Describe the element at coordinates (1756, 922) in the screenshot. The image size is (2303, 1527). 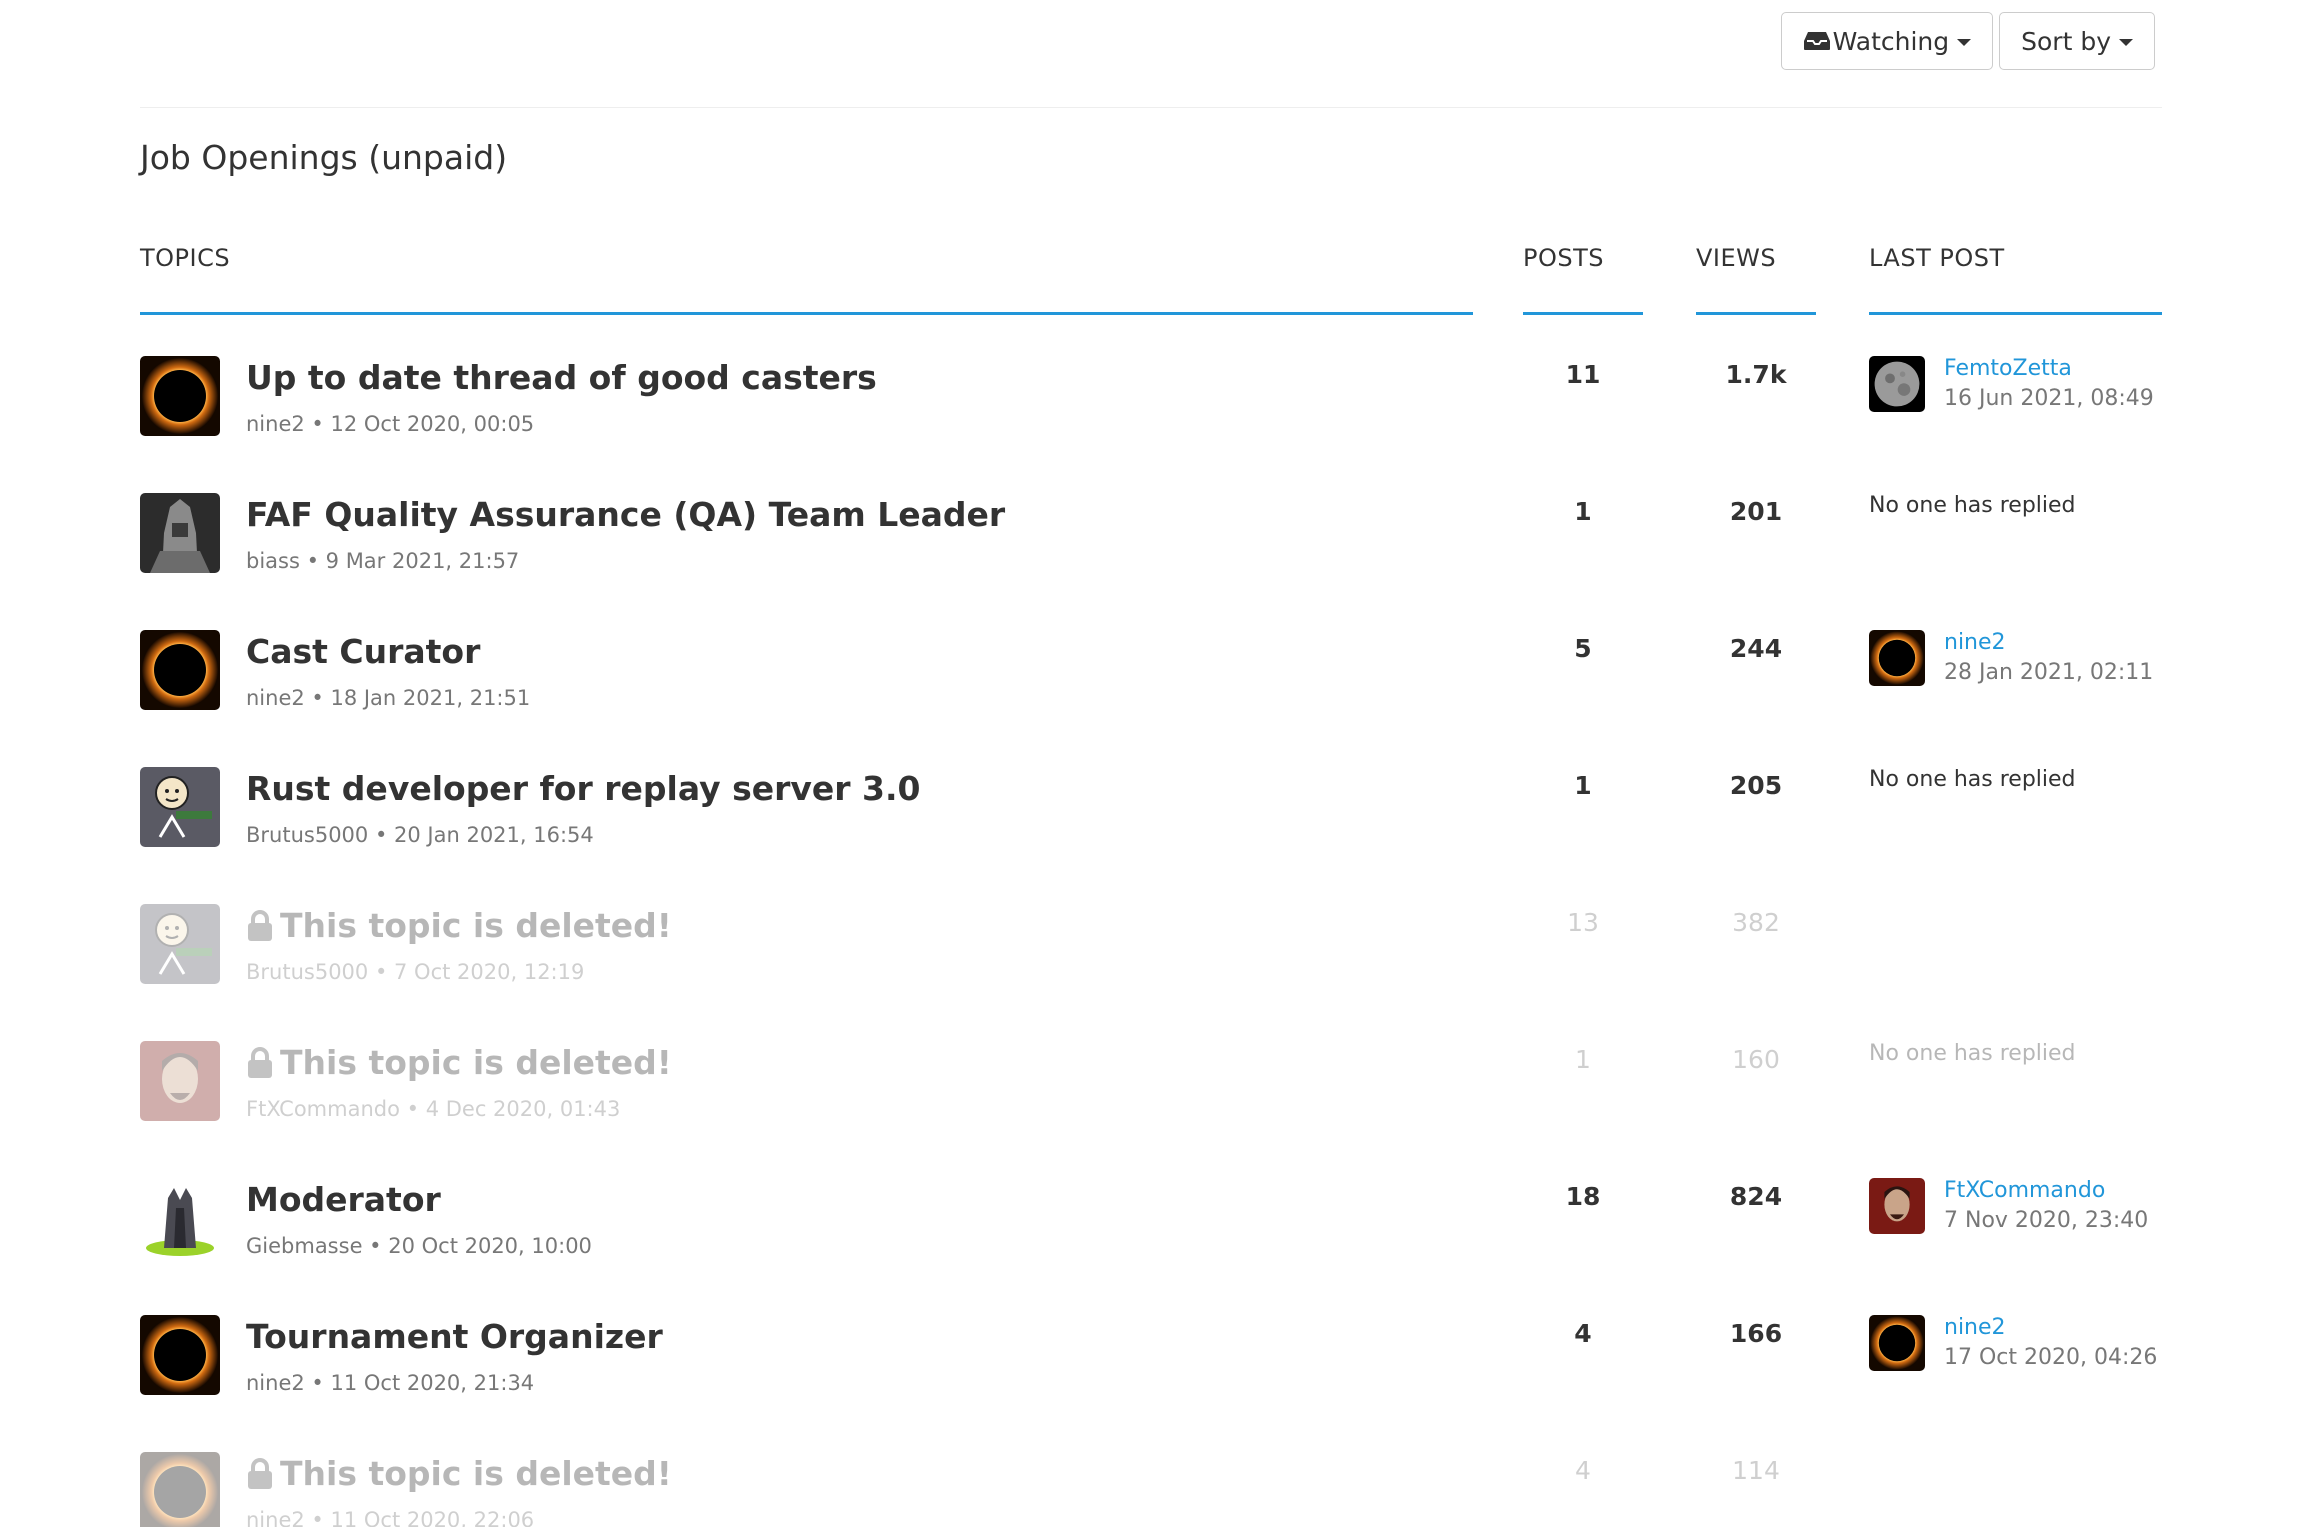
I see `views-count: 382` at that location.